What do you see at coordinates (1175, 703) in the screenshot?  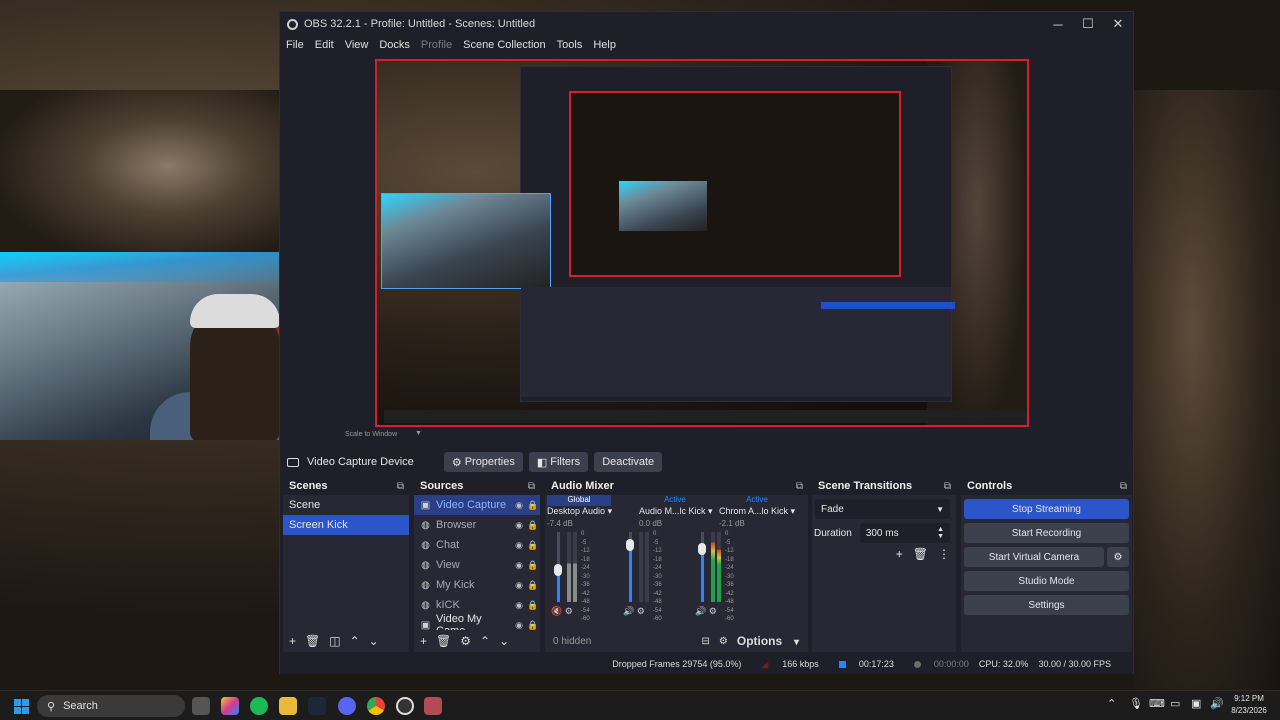 I see `display-icon: ▭` at bounding box center [1175, 703].